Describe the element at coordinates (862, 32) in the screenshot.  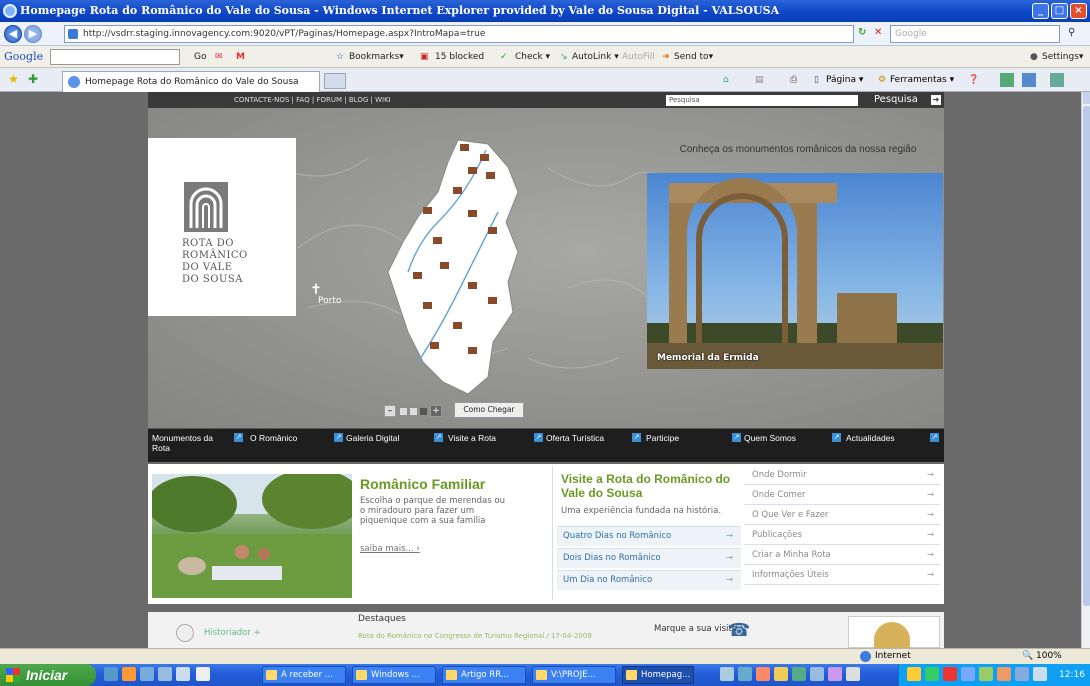
I see `refresh-icon: ↻` at that location.